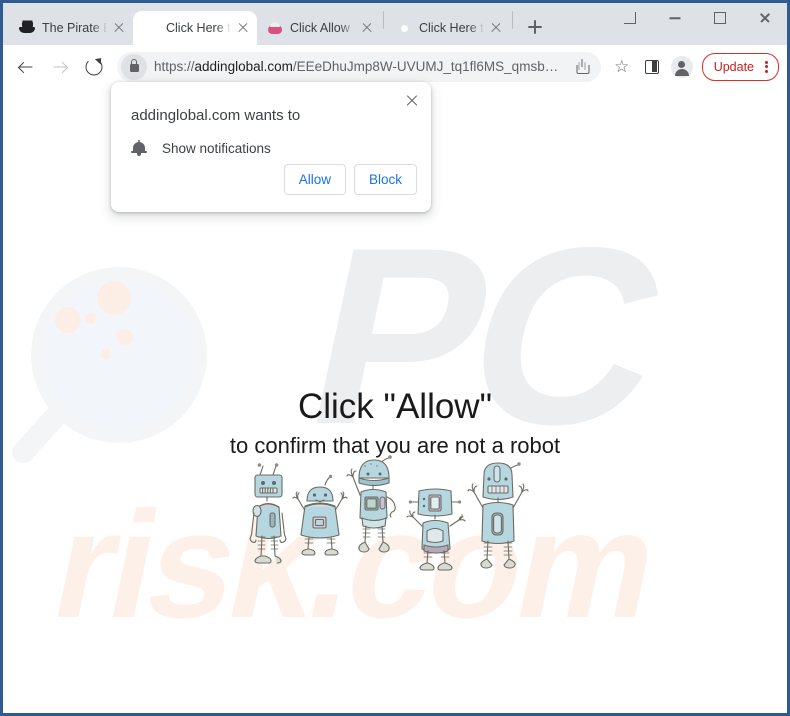 This screenshot has height=716, width=790. I want to click on close-window-button, so click(764, 18).